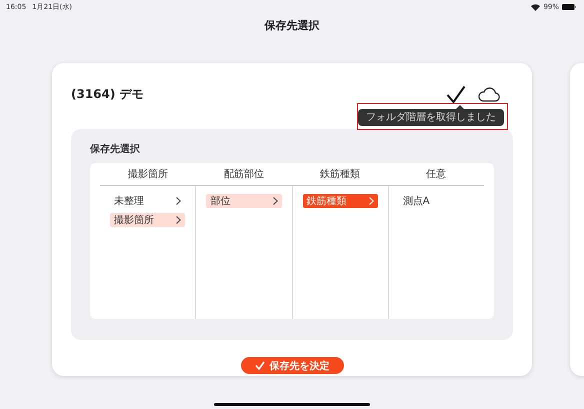  Describe the element at coordinates (244, 201) in the screenshot. I see `folder-item: 部位` at that location.